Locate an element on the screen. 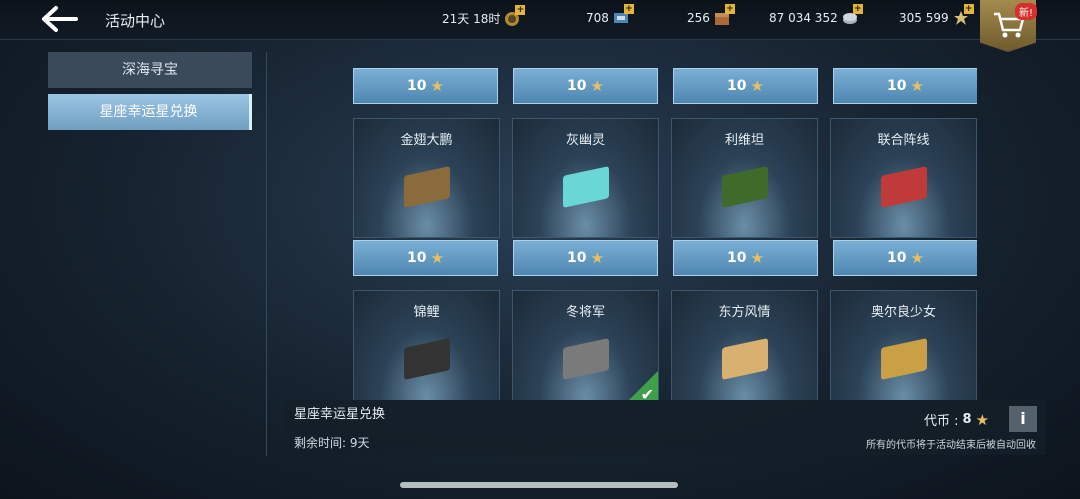 Image resolution: width=1080 pixels, height=499 pixels. camo-card: 利维坦 is located at coordinates (744, 178).